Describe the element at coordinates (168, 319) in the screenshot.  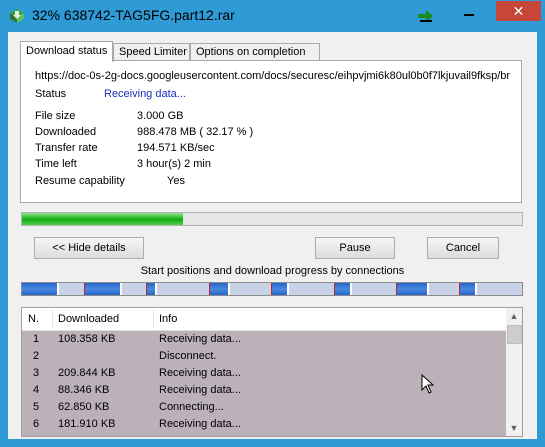
I see `header-info: Info` at that location.